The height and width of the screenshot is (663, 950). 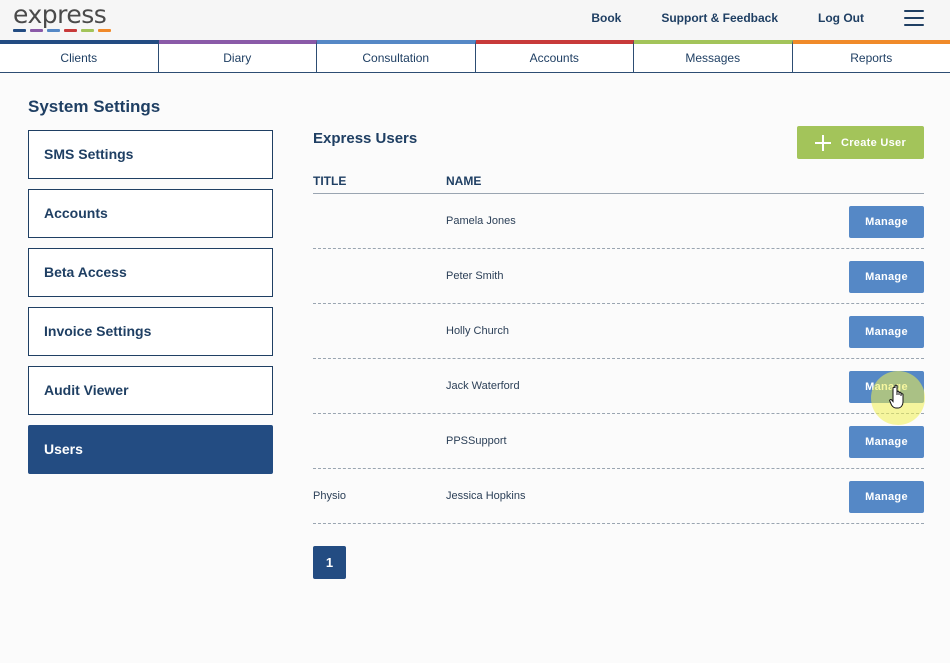 What do you see at coordinates (237, 56) in the screenshot?
I see `tab-diary: Diary` at bounding box center [237, 56].